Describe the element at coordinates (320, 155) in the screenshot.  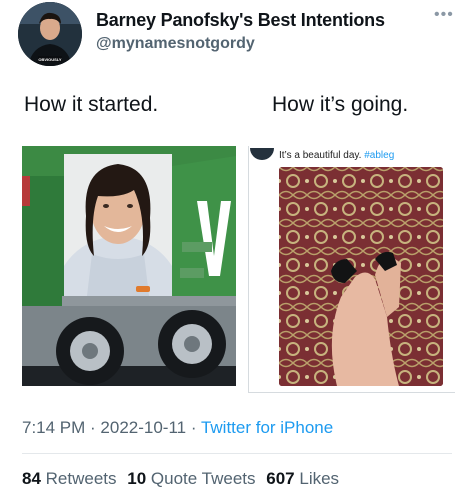
I see `embedded-text: It’s a beautiful day.` at that location.